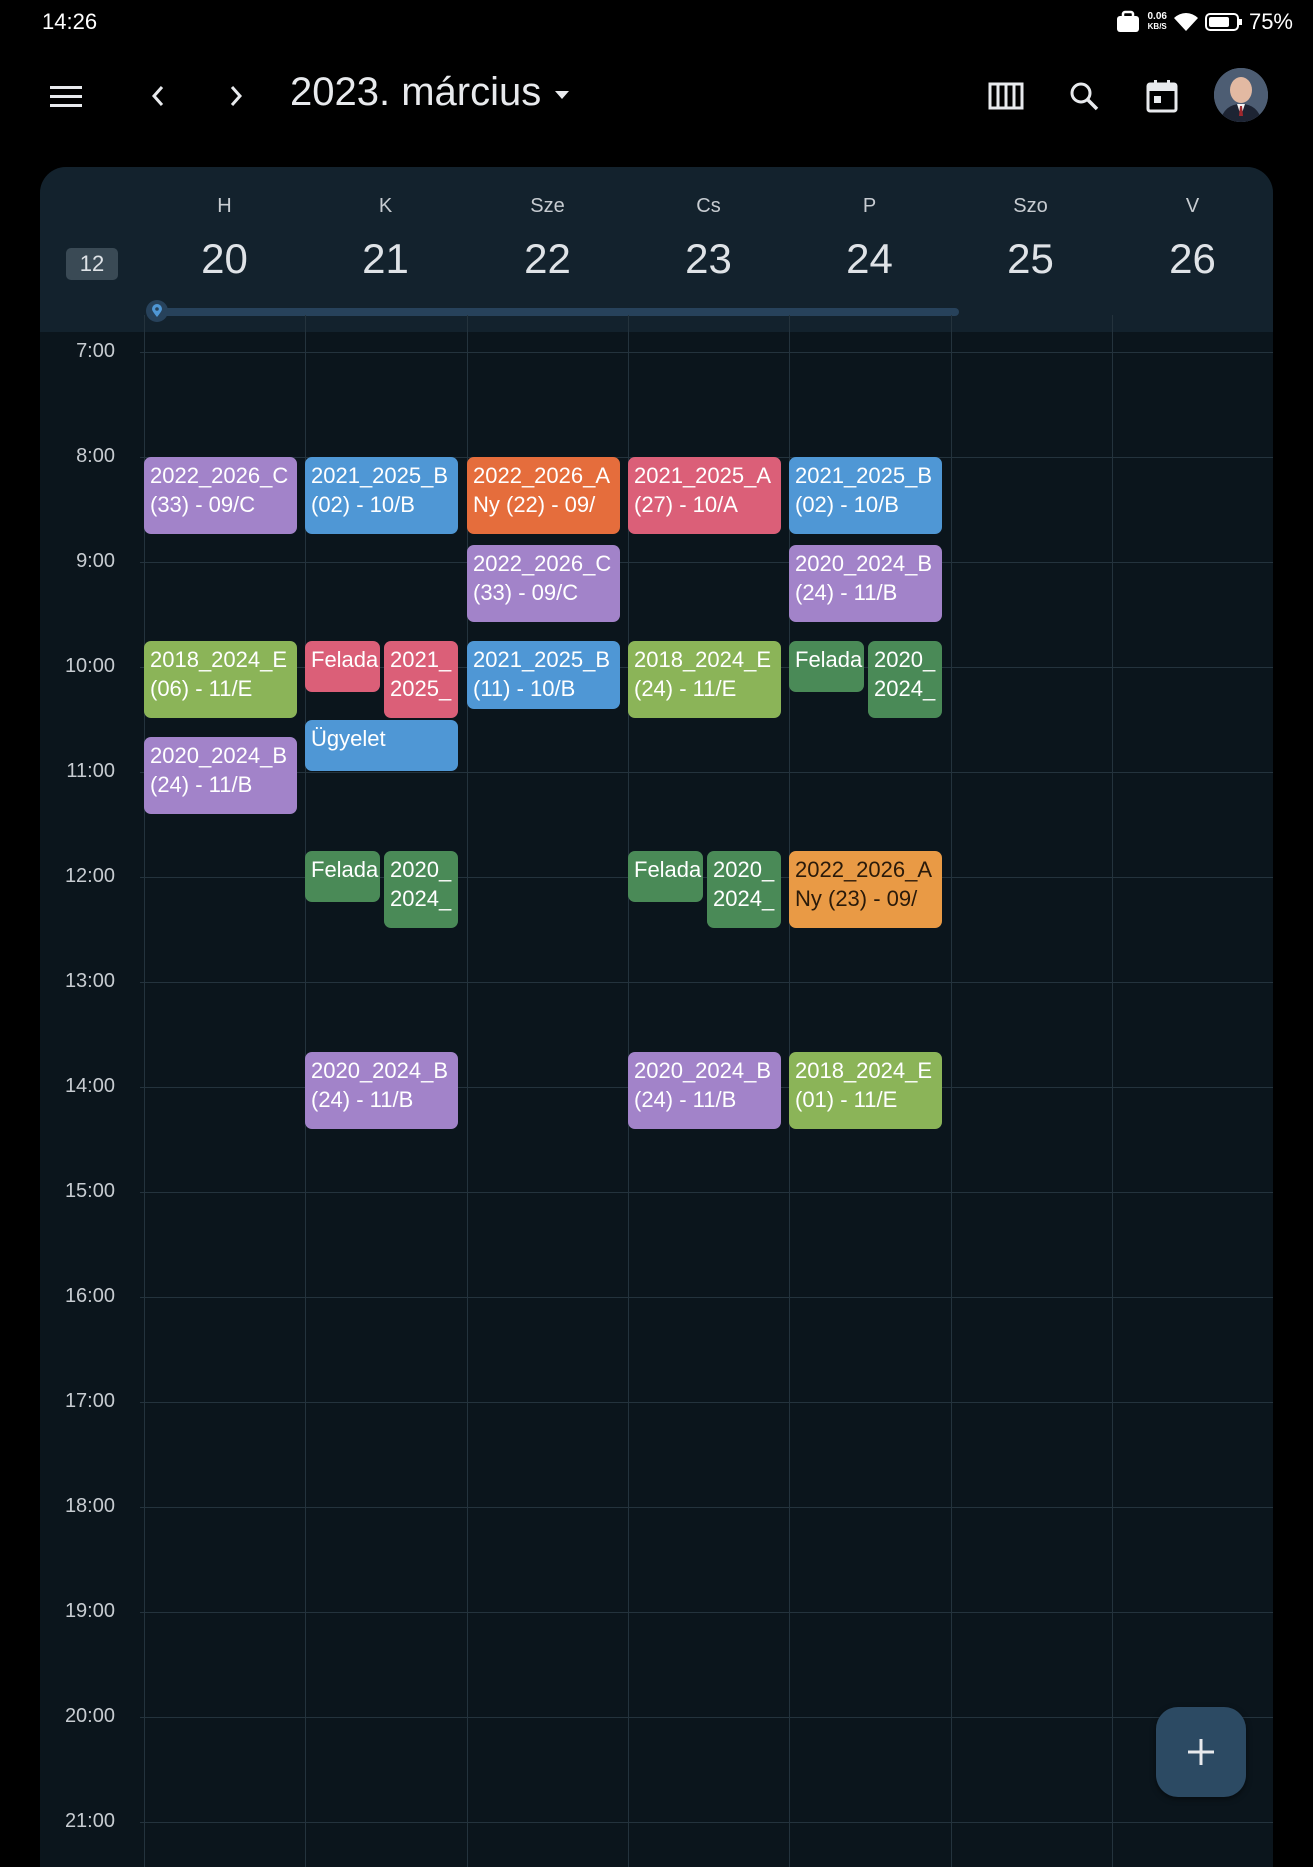 The height and width of the screenshot is (1867, 1313). I want to click on week-progress-bar, so click(558, 312).